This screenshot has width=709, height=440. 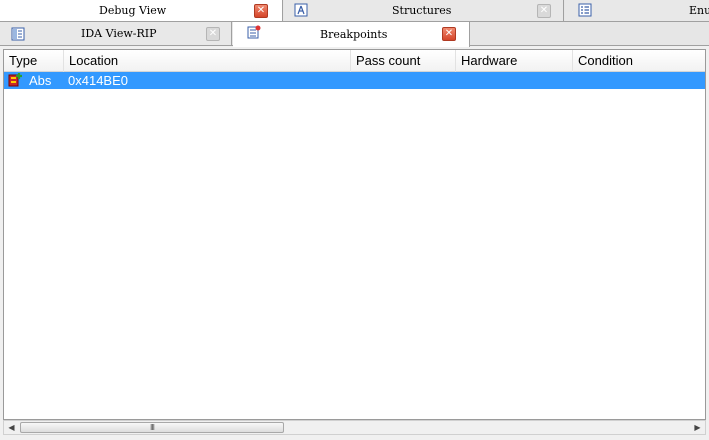 What do you see at coordinates (40, 80) in the screenshot?
I see `cell-type: Abs` at bounding box center [40, 80].